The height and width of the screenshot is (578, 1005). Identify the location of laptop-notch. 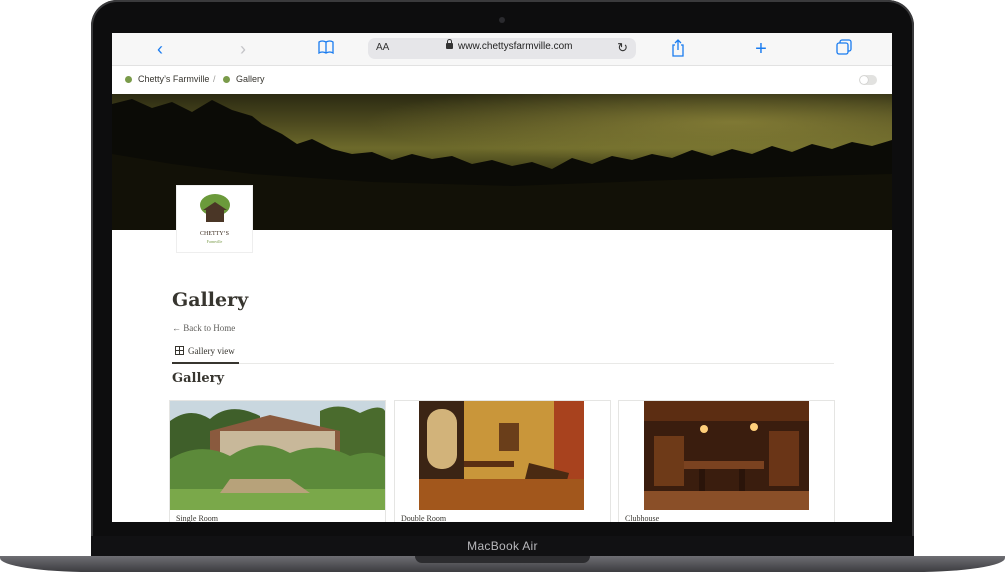
(502, 559).